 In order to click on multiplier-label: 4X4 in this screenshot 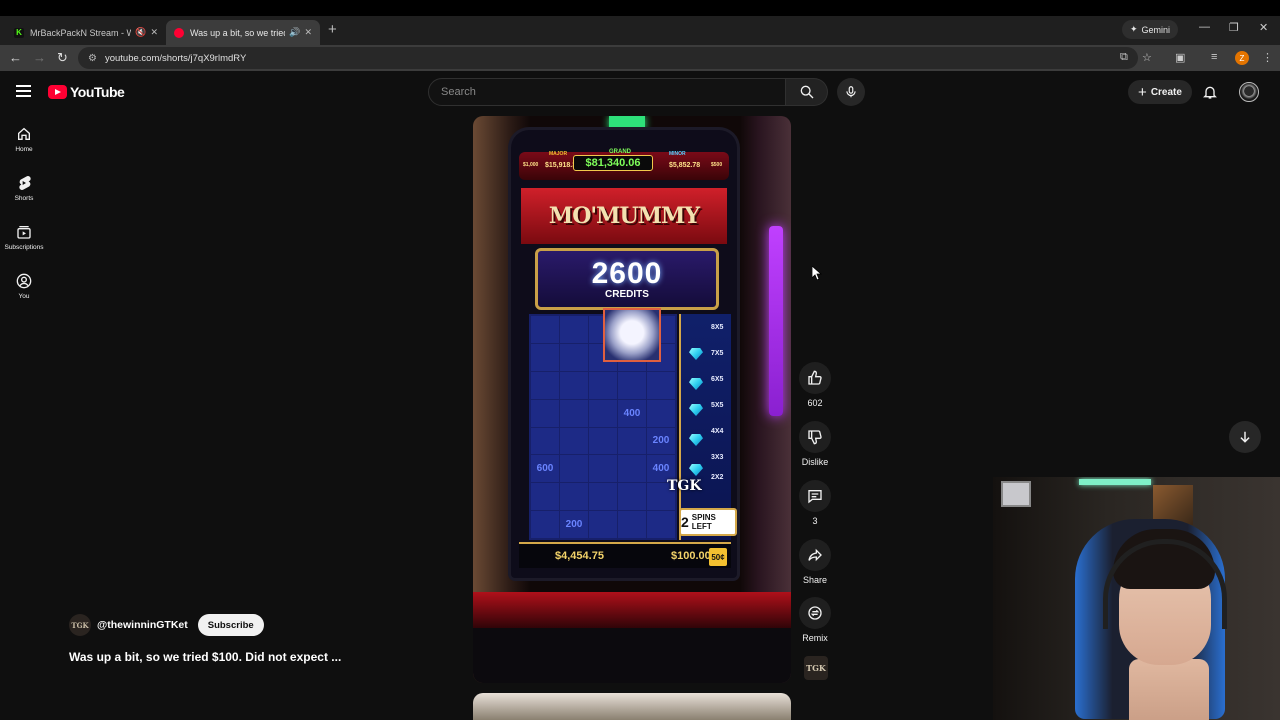, I will do `click(717, 431)`.